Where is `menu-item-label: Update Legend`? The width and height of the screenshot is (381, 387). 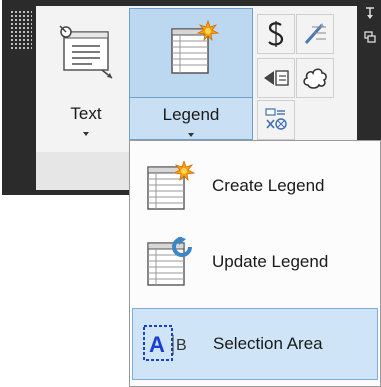
menu-item-label: Update Legend is located at coordinates (270, 261).